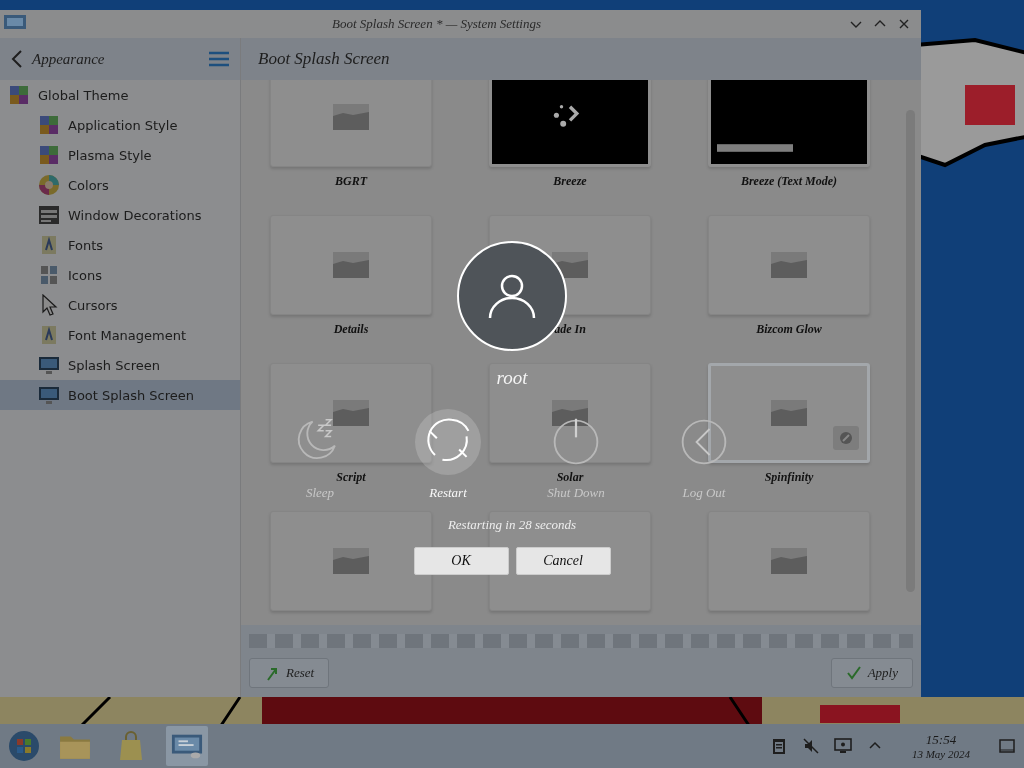 Image resolution: width=1024 pixels, height=768 pixels. Describe the element at coordinates (351, 181) in the screenshot. I see `theme-label: BGRT` at that location.